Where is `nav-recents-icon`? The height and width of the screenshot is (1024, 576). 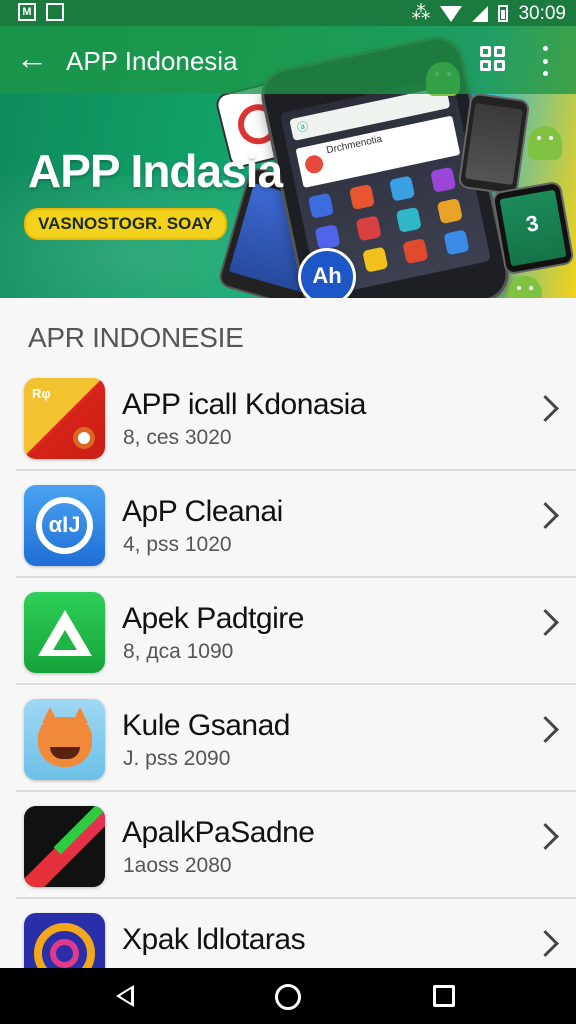
nav-recents-icon is located at coordinates (444, 996).